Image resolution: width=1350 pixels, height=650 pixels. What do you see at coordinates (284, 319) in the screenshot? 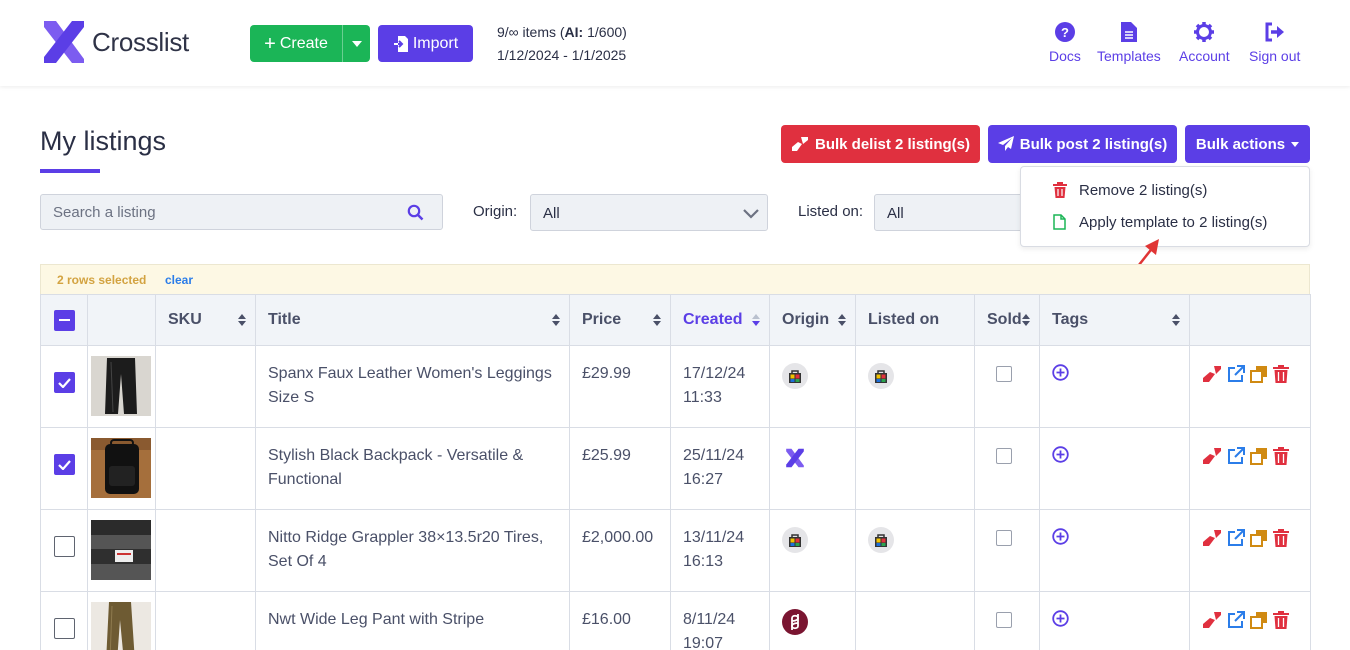
I see `column-label: Title` at bounding box center [284, 319].